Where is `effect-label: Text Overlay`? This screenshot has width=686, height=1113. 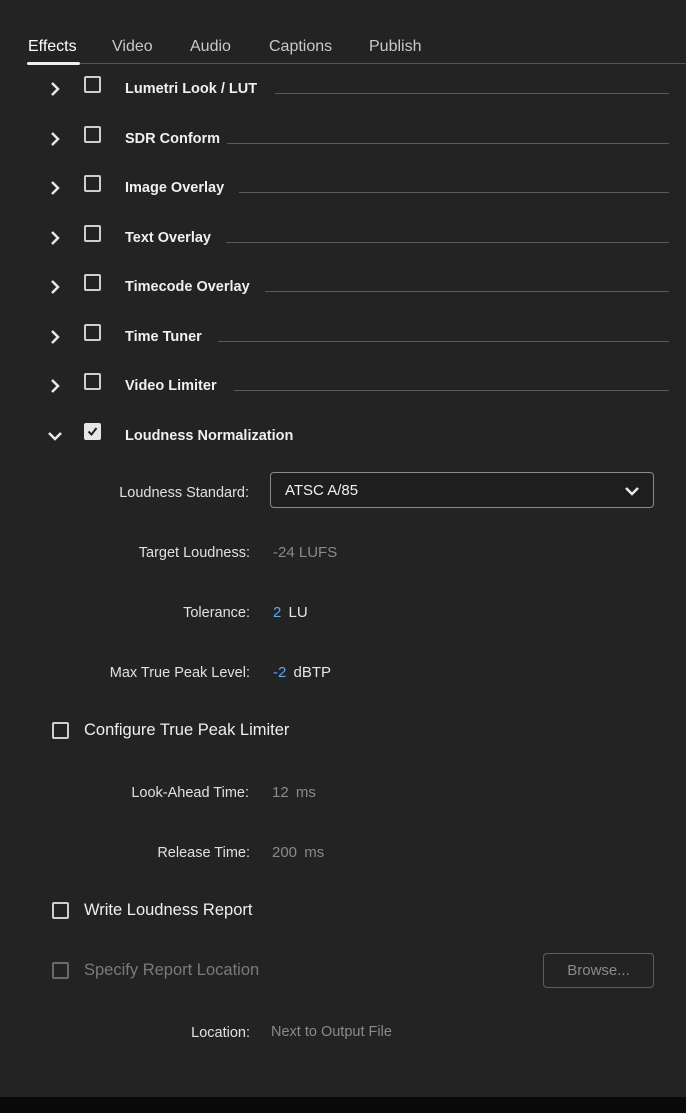 effect-label: Text Overlay is located at coordinates (168, 238).